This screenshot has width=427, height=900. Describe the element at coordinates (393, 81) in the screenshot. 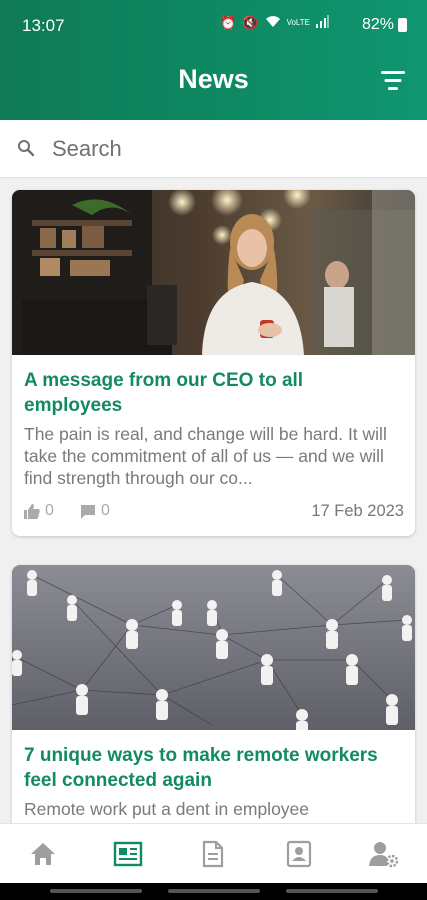

I see `filter-button` at that location.